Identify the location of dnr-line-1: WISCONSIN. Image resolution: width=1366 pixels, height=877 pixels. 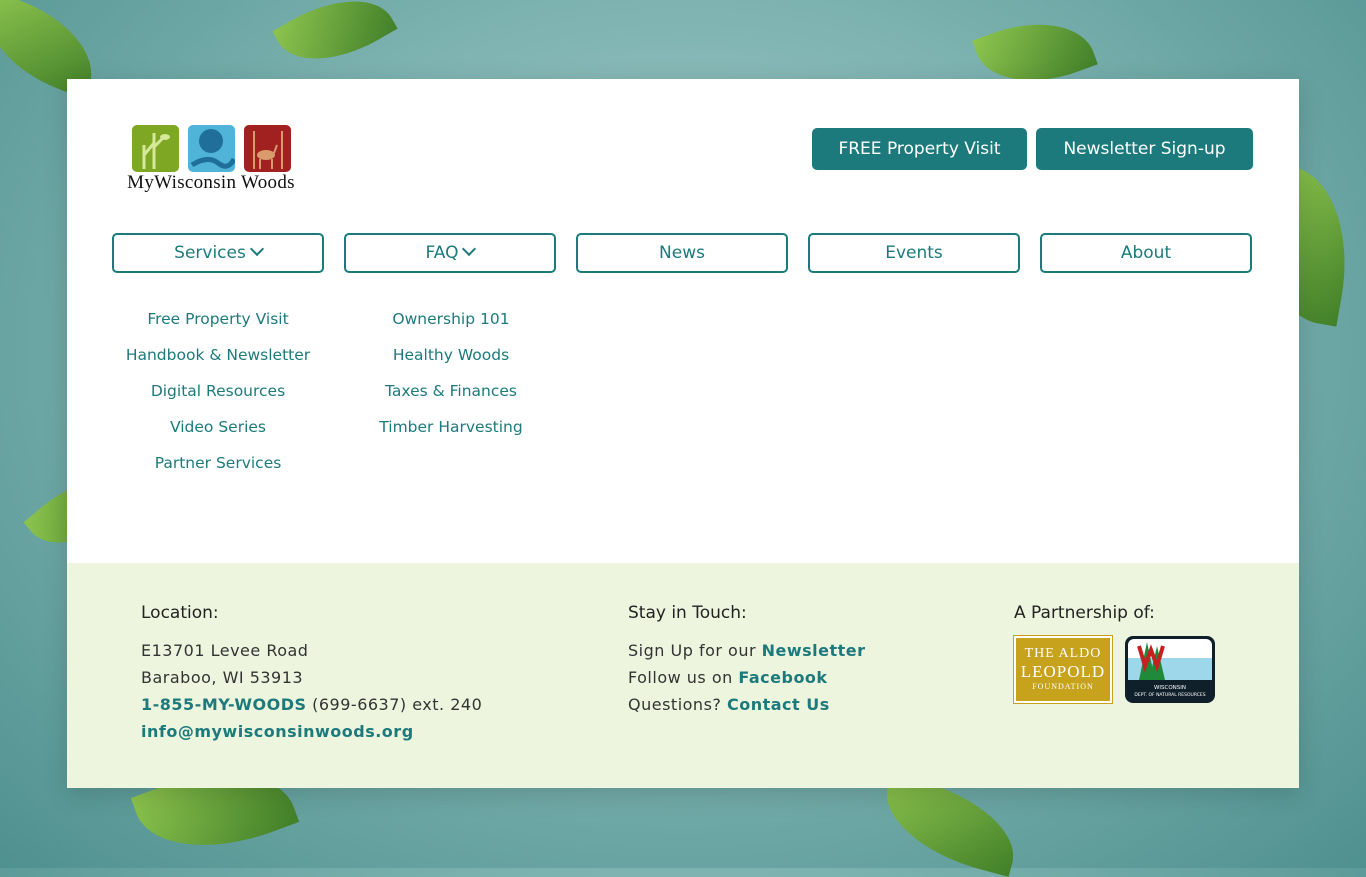
(1170, 688).